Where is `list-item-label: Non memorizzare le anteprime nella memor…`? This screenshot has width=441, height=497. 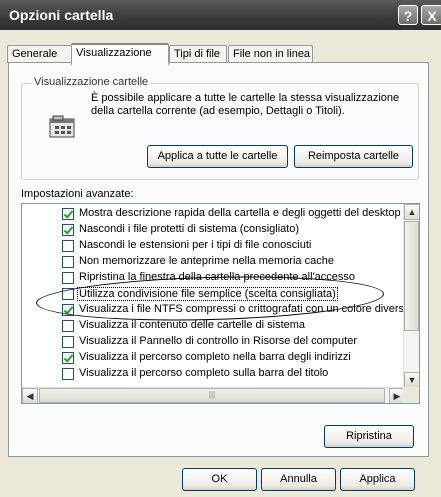
list-item-label: Non memorizzare le anteprime nella memor… is located at coordinates (206, 261).